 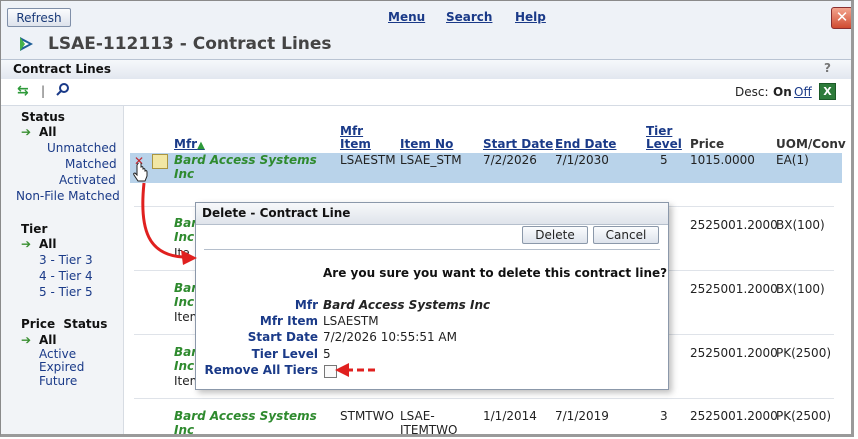 I want to click on price-status-filter-all: All, so click(x=48, y=340).